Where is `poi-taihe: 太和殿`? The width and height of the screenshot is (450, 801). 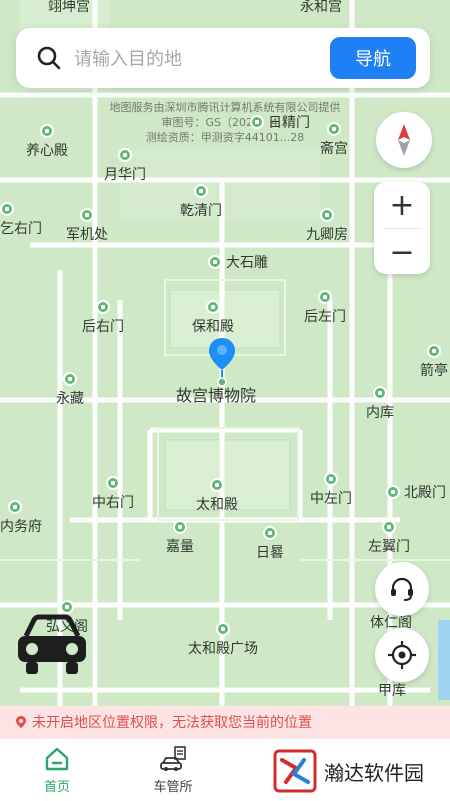 poi-taihe: 太和殿 is located at coordinates (217, 496).